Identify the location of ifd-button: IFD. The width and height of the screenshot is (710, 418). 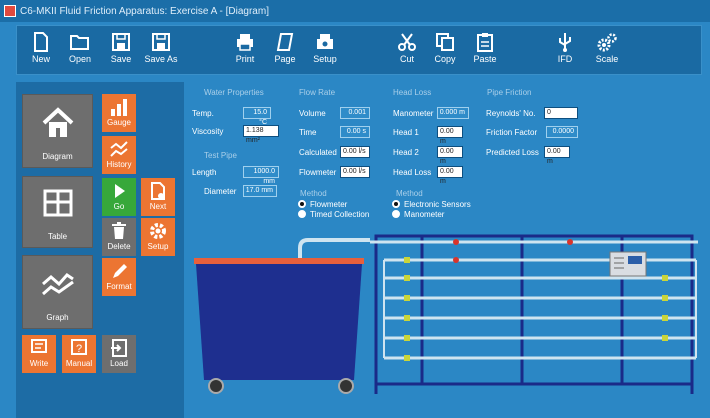
(565, 50).